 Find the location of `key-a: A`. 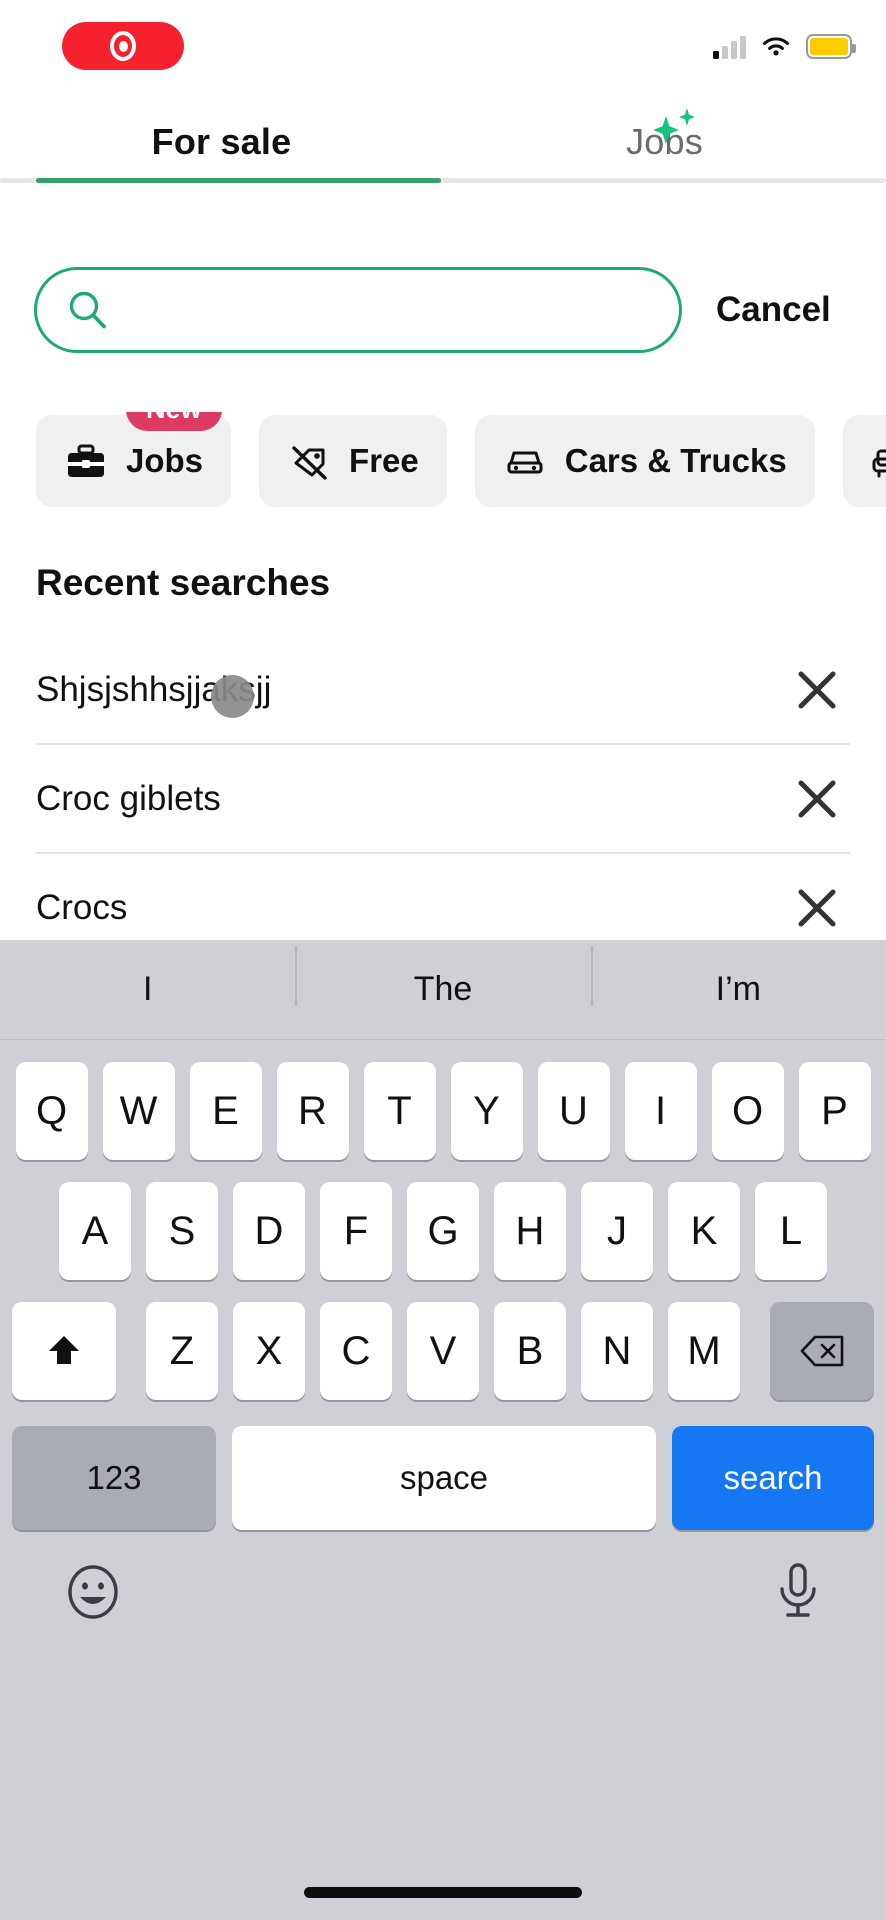

key-a: A is located at coordinates (95, 1231).